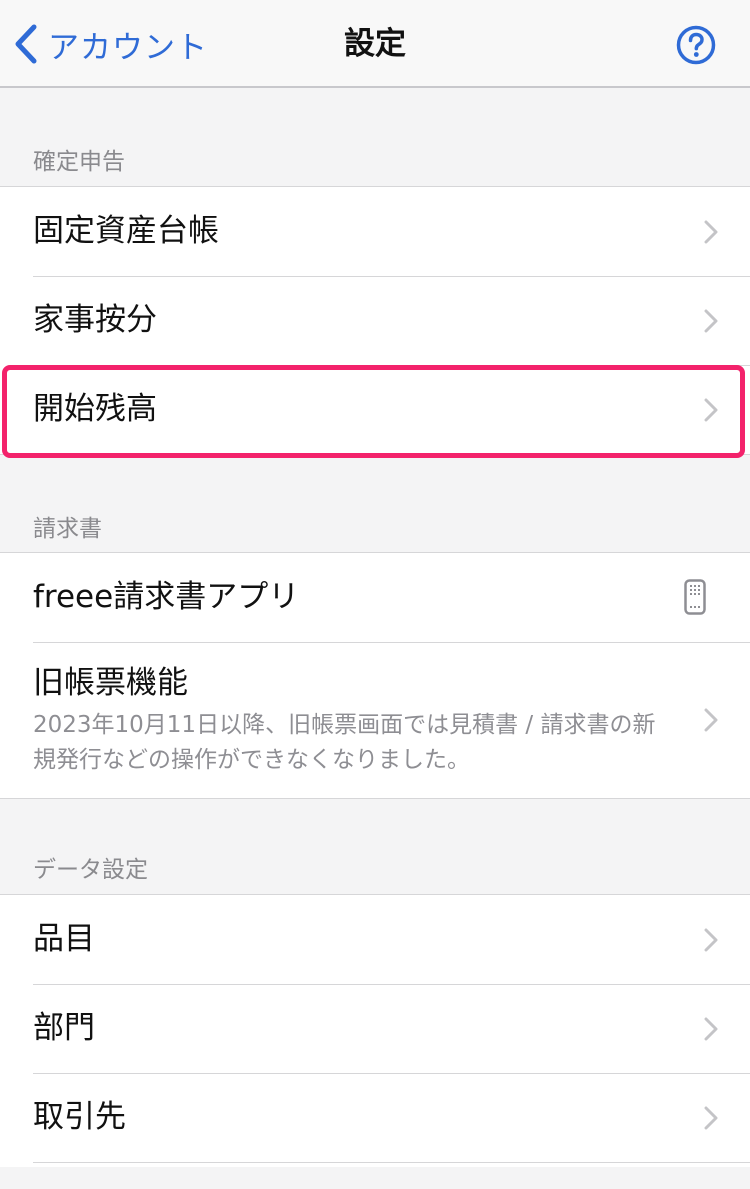 This screenshot has width=750, height=1189. I want to click on list-item-label: 品目, so click(64, 939).